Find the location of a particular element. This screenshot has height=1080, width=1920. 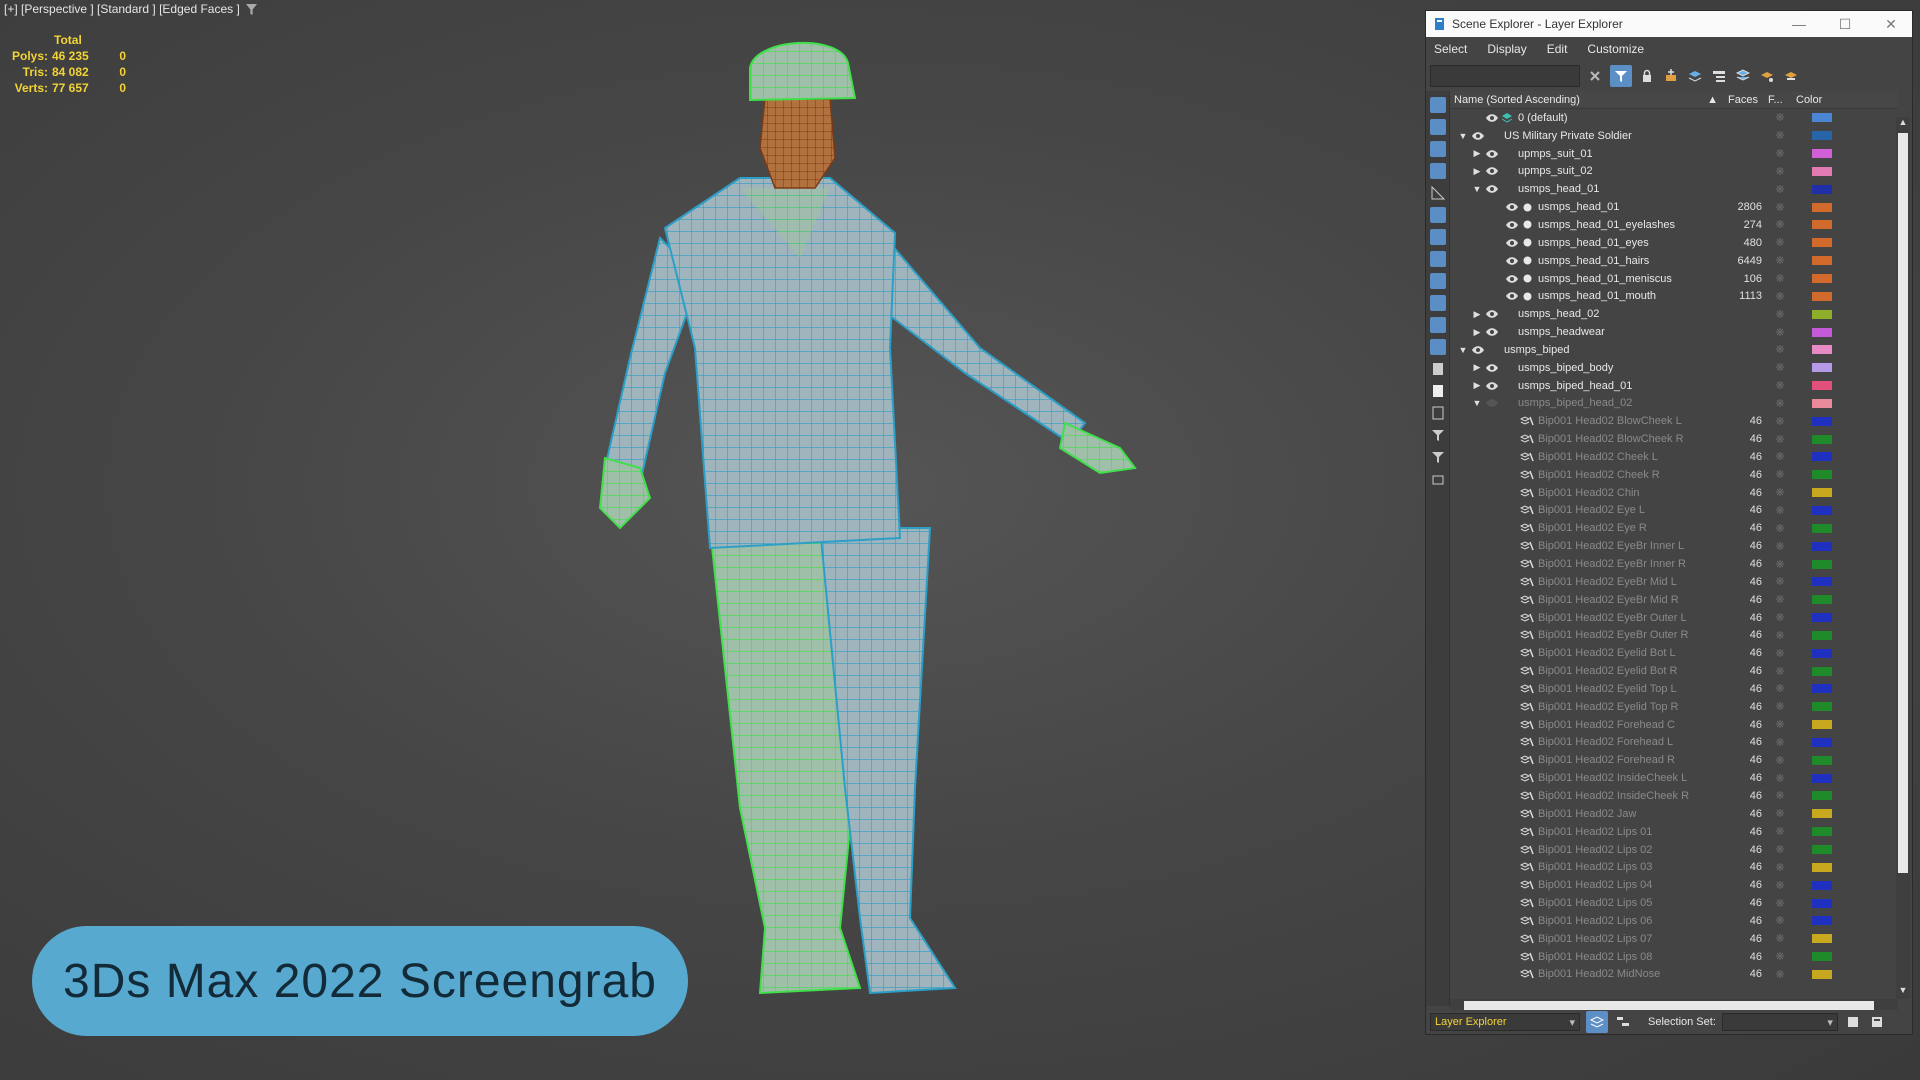

tree-row: Bip001 Head02 Lips 01 46 ❋ is located at coordinates (1674, 832).